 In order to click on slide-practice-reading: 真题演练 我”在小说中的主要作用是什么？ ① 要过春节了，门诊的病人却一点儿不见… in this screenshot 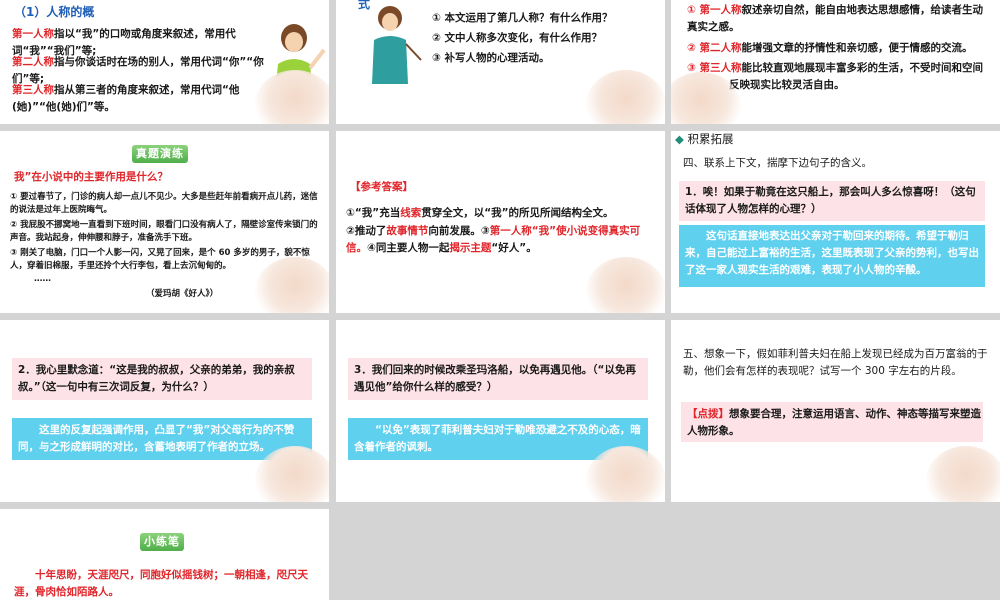, I will do `click(164, 222)`.